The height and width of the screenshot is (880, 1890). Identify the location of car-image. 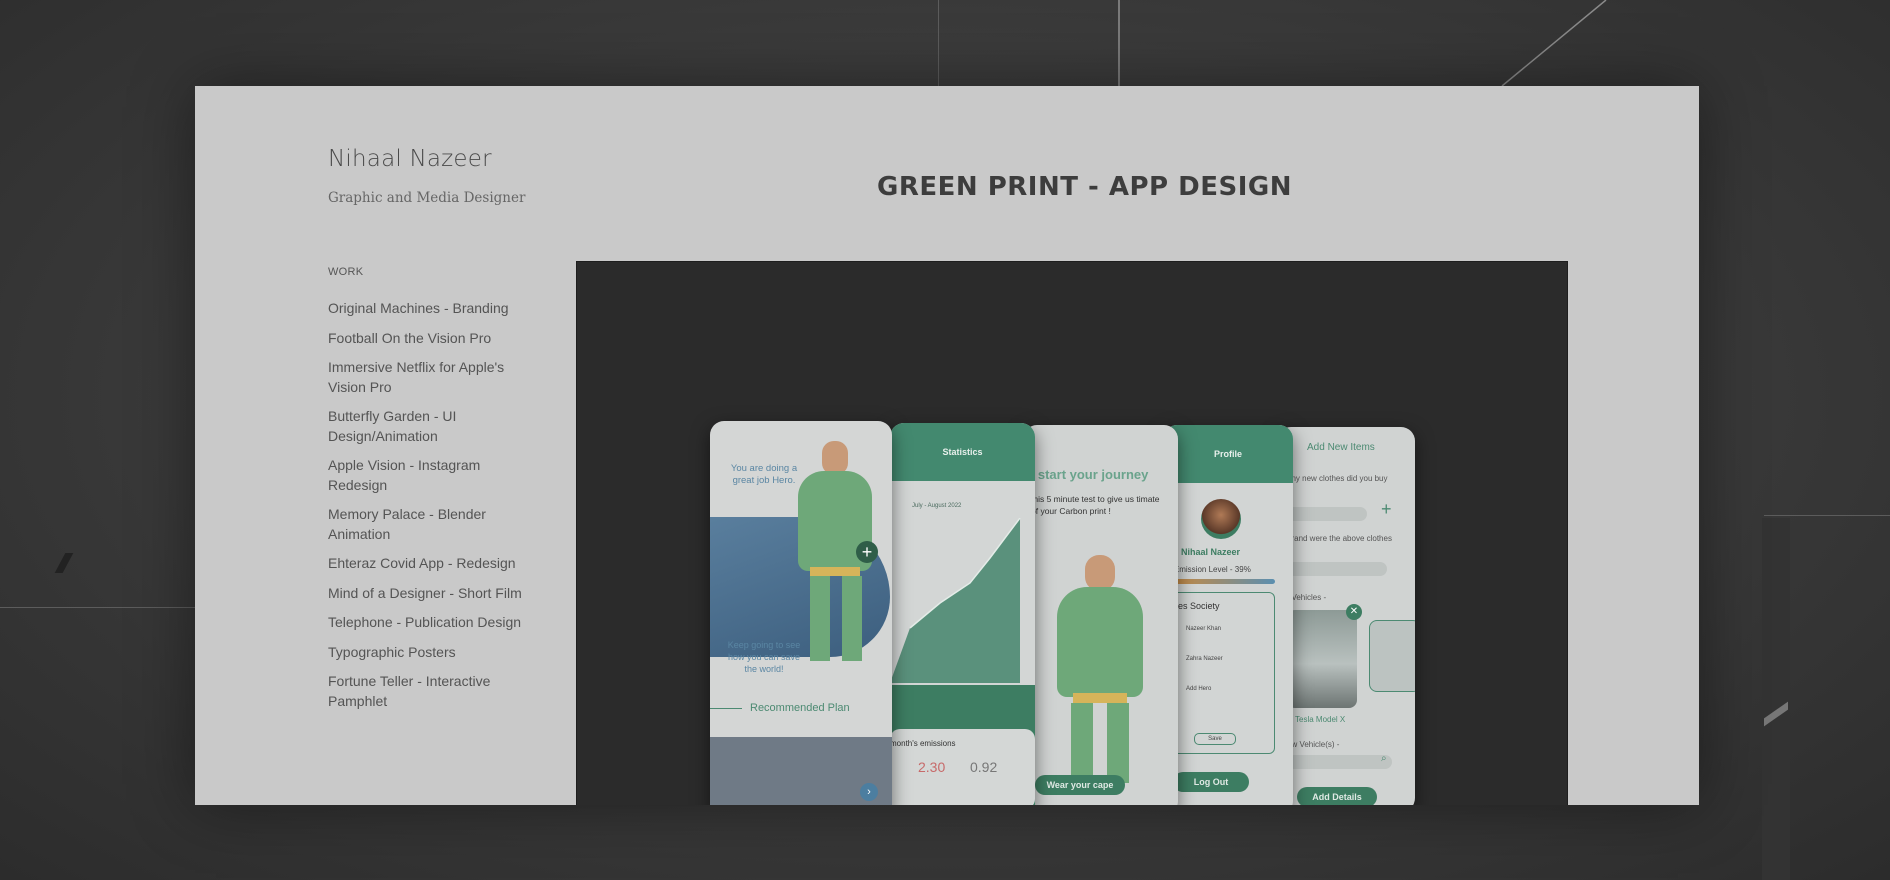
(1322, 659).